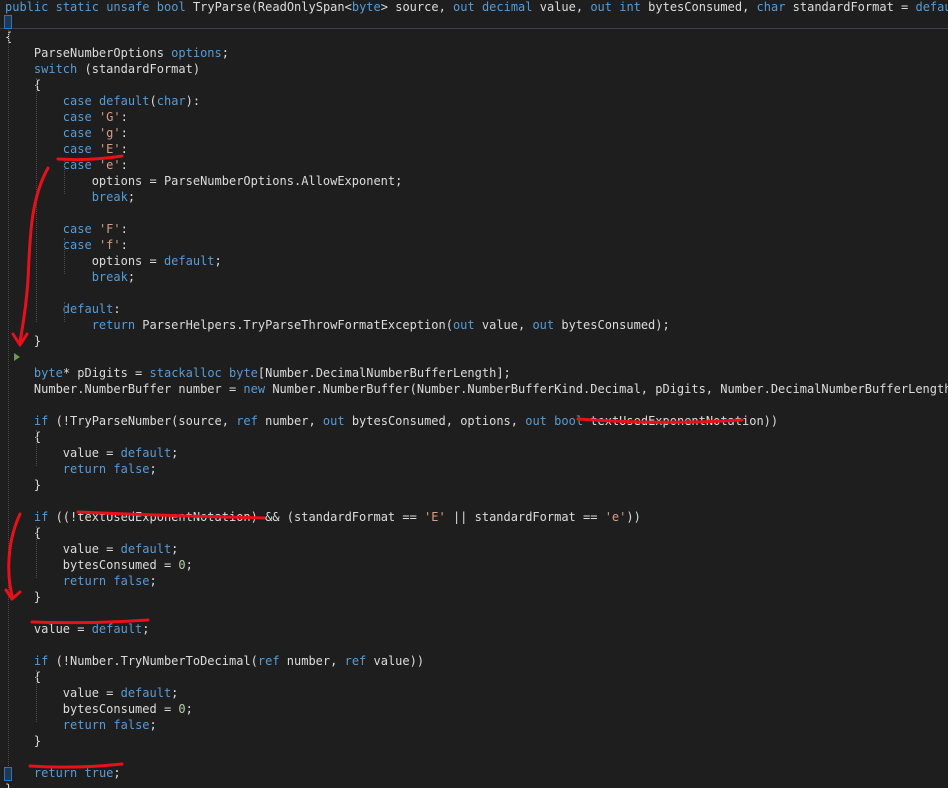  Describe the element at coordinates (66, 117) in the screenshot. I see `code-line: case 'G':` at that location.